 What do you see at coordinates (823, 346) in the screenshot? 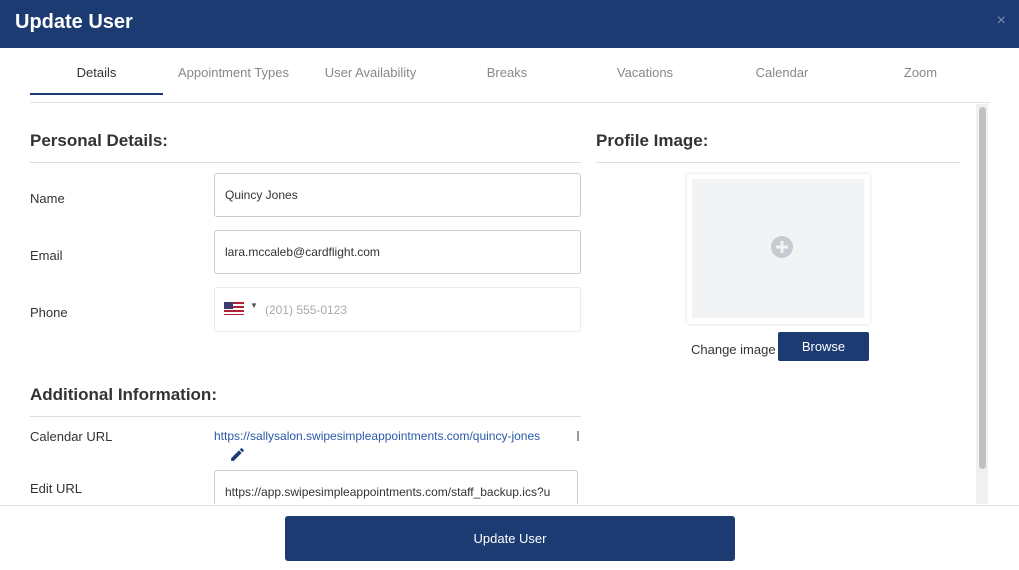
I see `browse-button: Browse` at bounding box center [823, 346].